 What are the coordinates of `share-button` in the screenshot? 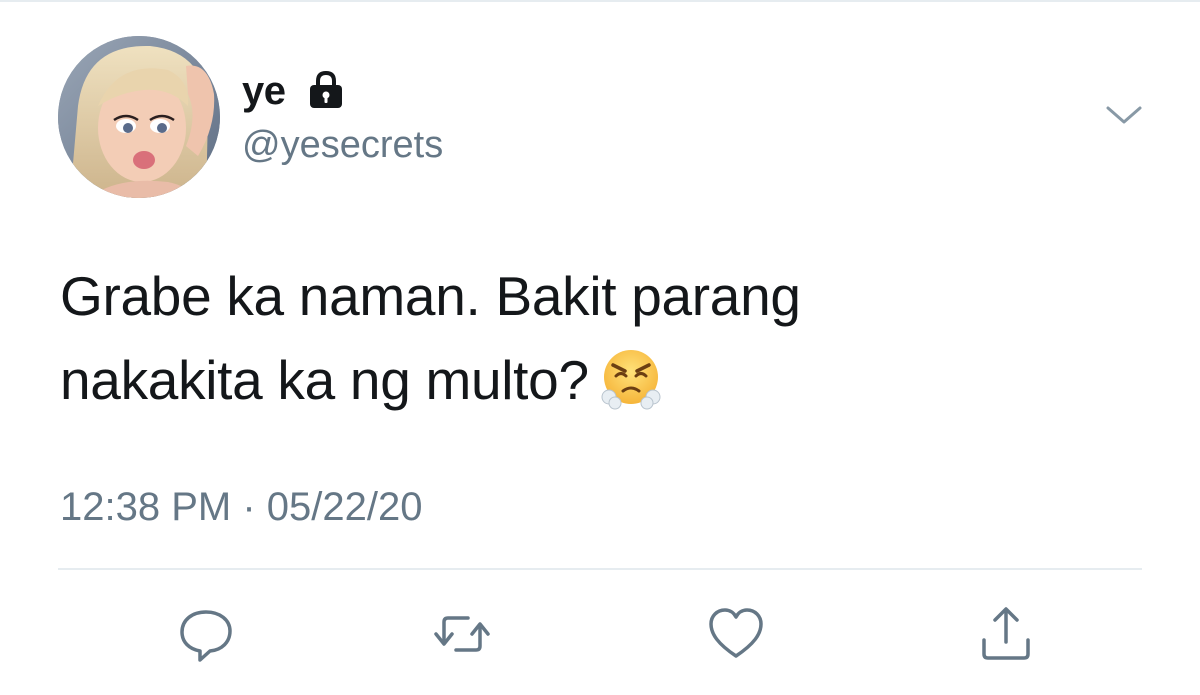 It's located at (1006, 634).